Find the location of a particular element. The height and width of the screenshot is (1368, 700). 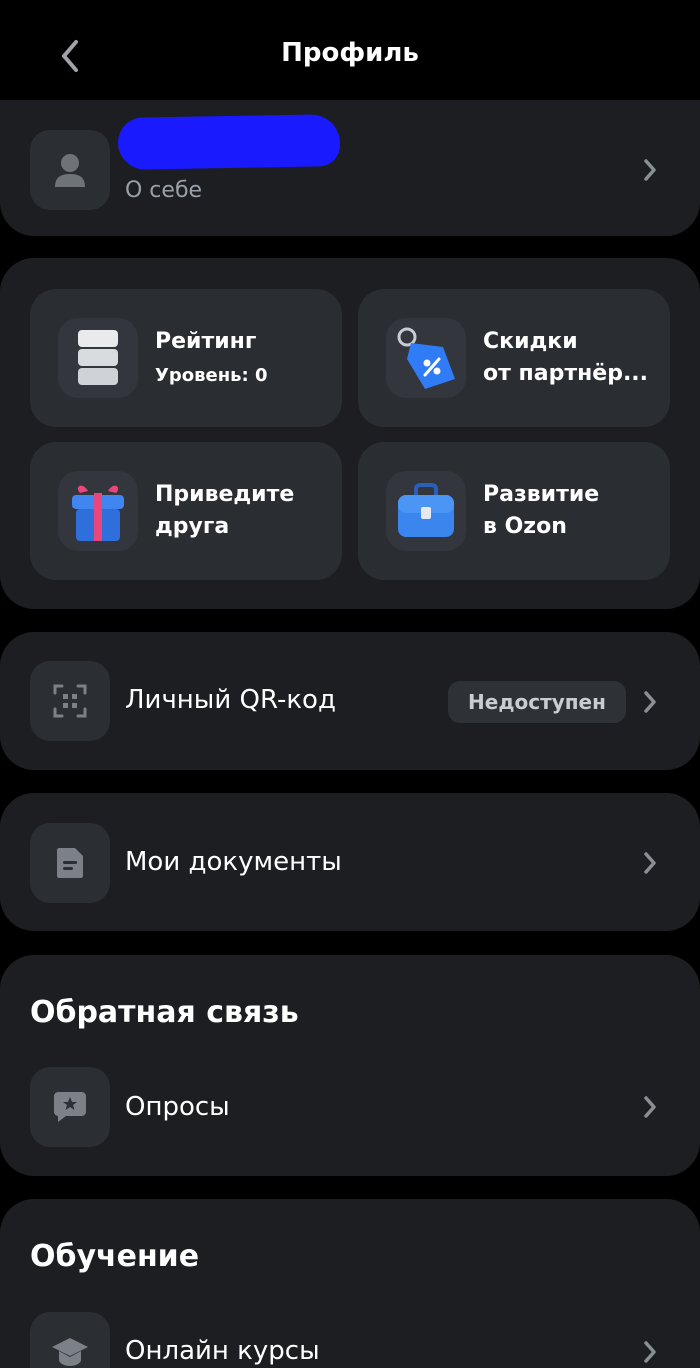

document-icon is located at coordinates (70, 863).